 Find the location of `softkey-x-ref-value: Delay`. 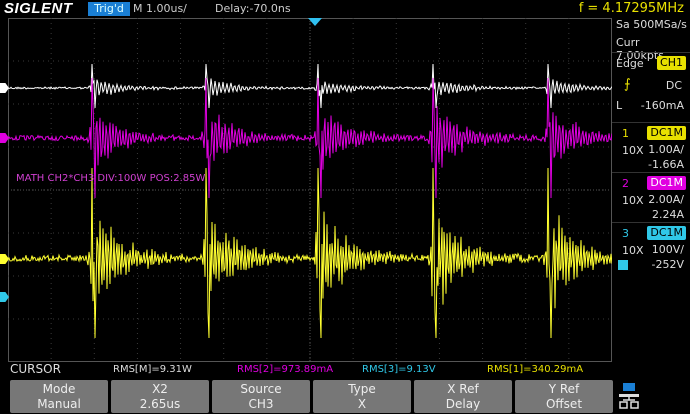

softkey-x-ref-value: Delay is located at coordinates (463, 404).